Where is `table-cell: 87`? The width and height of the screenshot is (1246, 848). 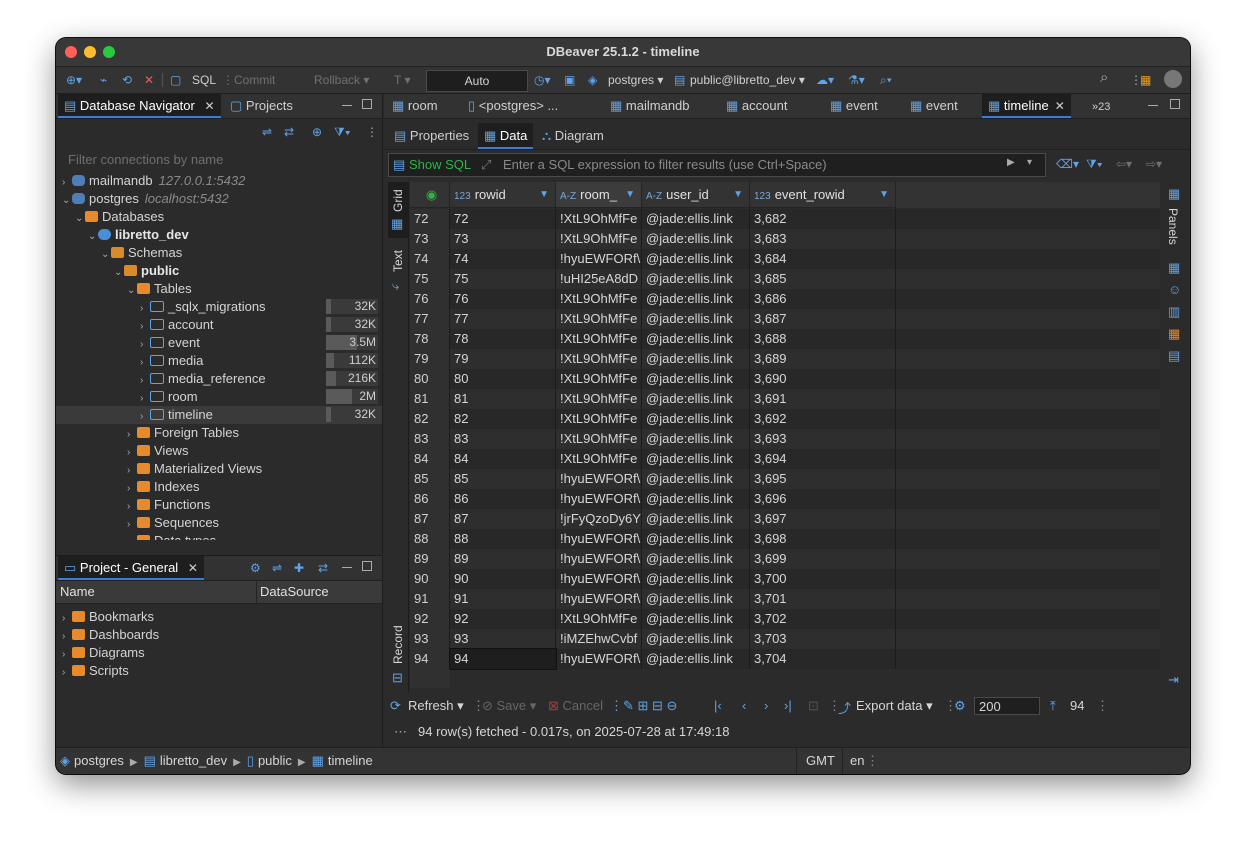 table-cell: 87 is located at coordinates (503, 519).